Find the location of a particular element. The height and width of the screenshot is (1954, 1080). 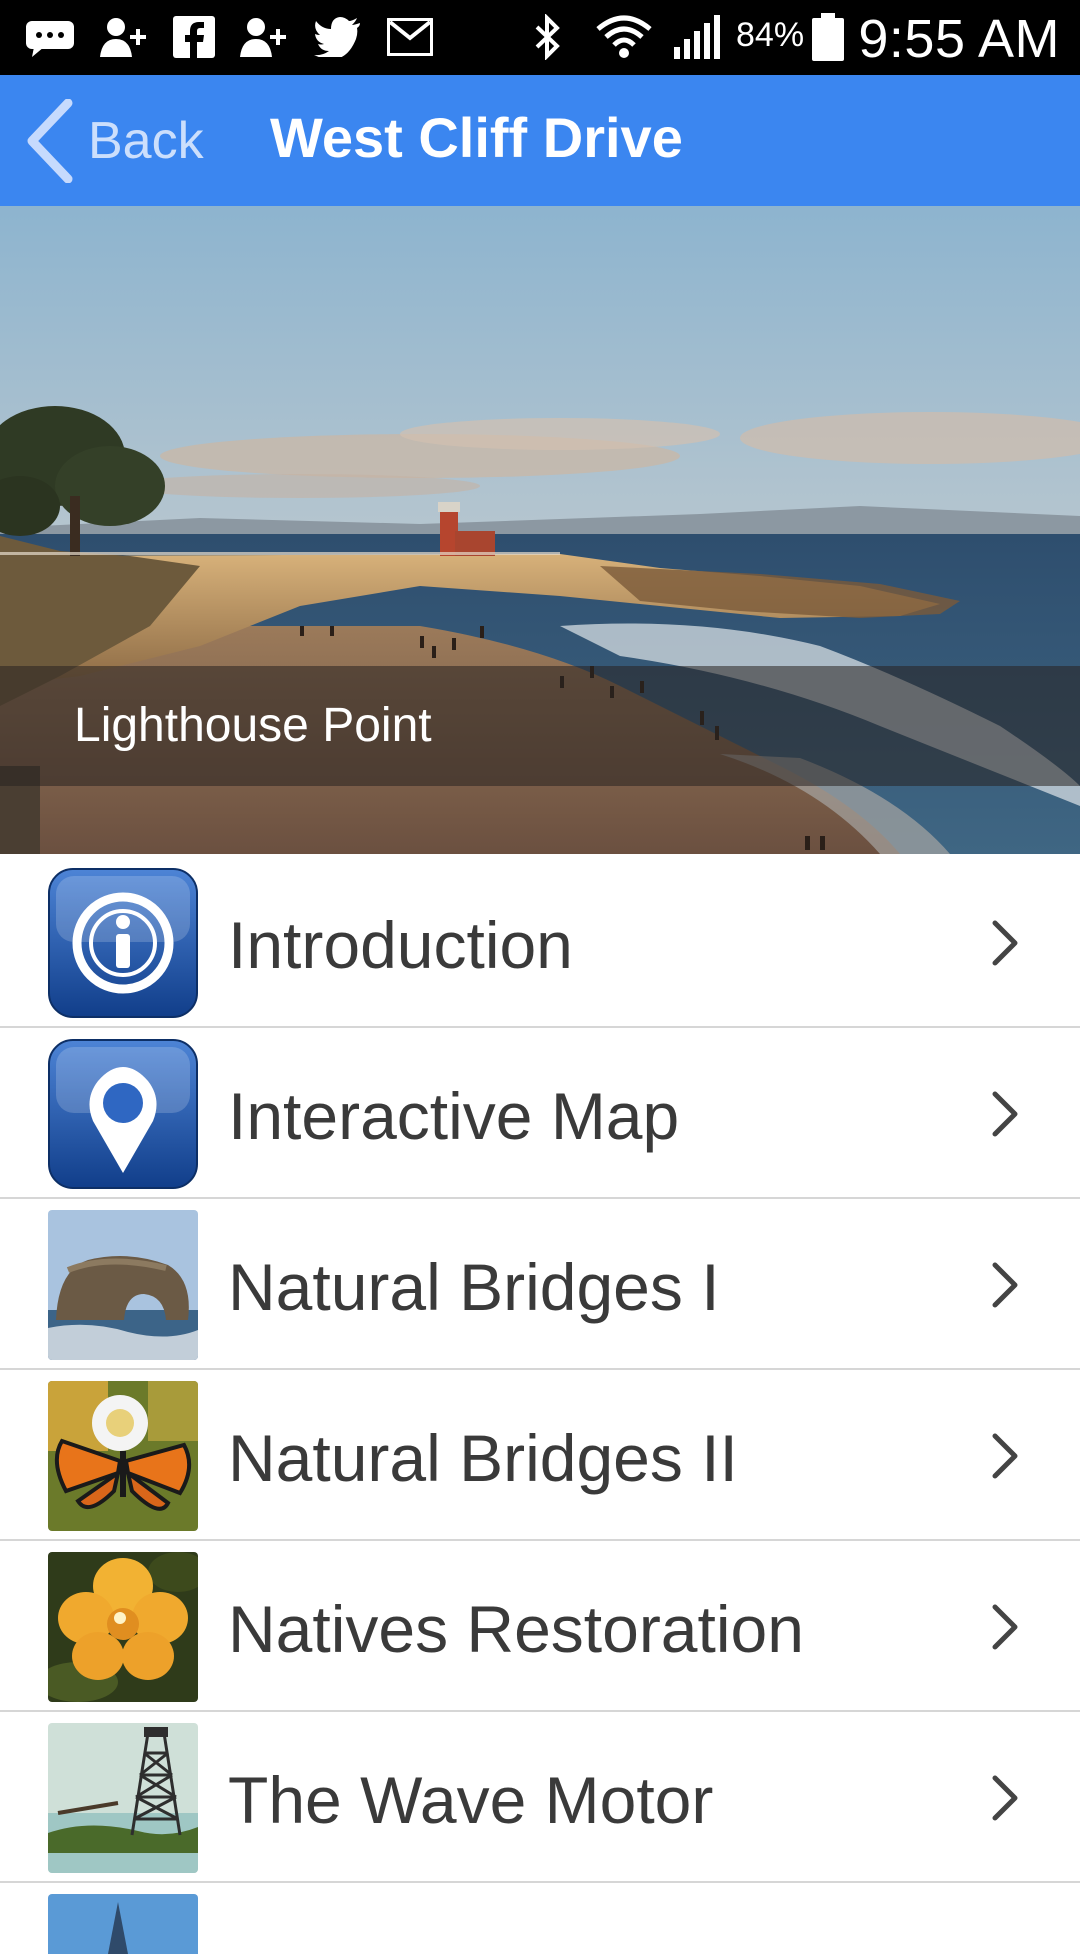

list-item-natives-restoration: Natives Restoration is located at coordinates (540, 1626).